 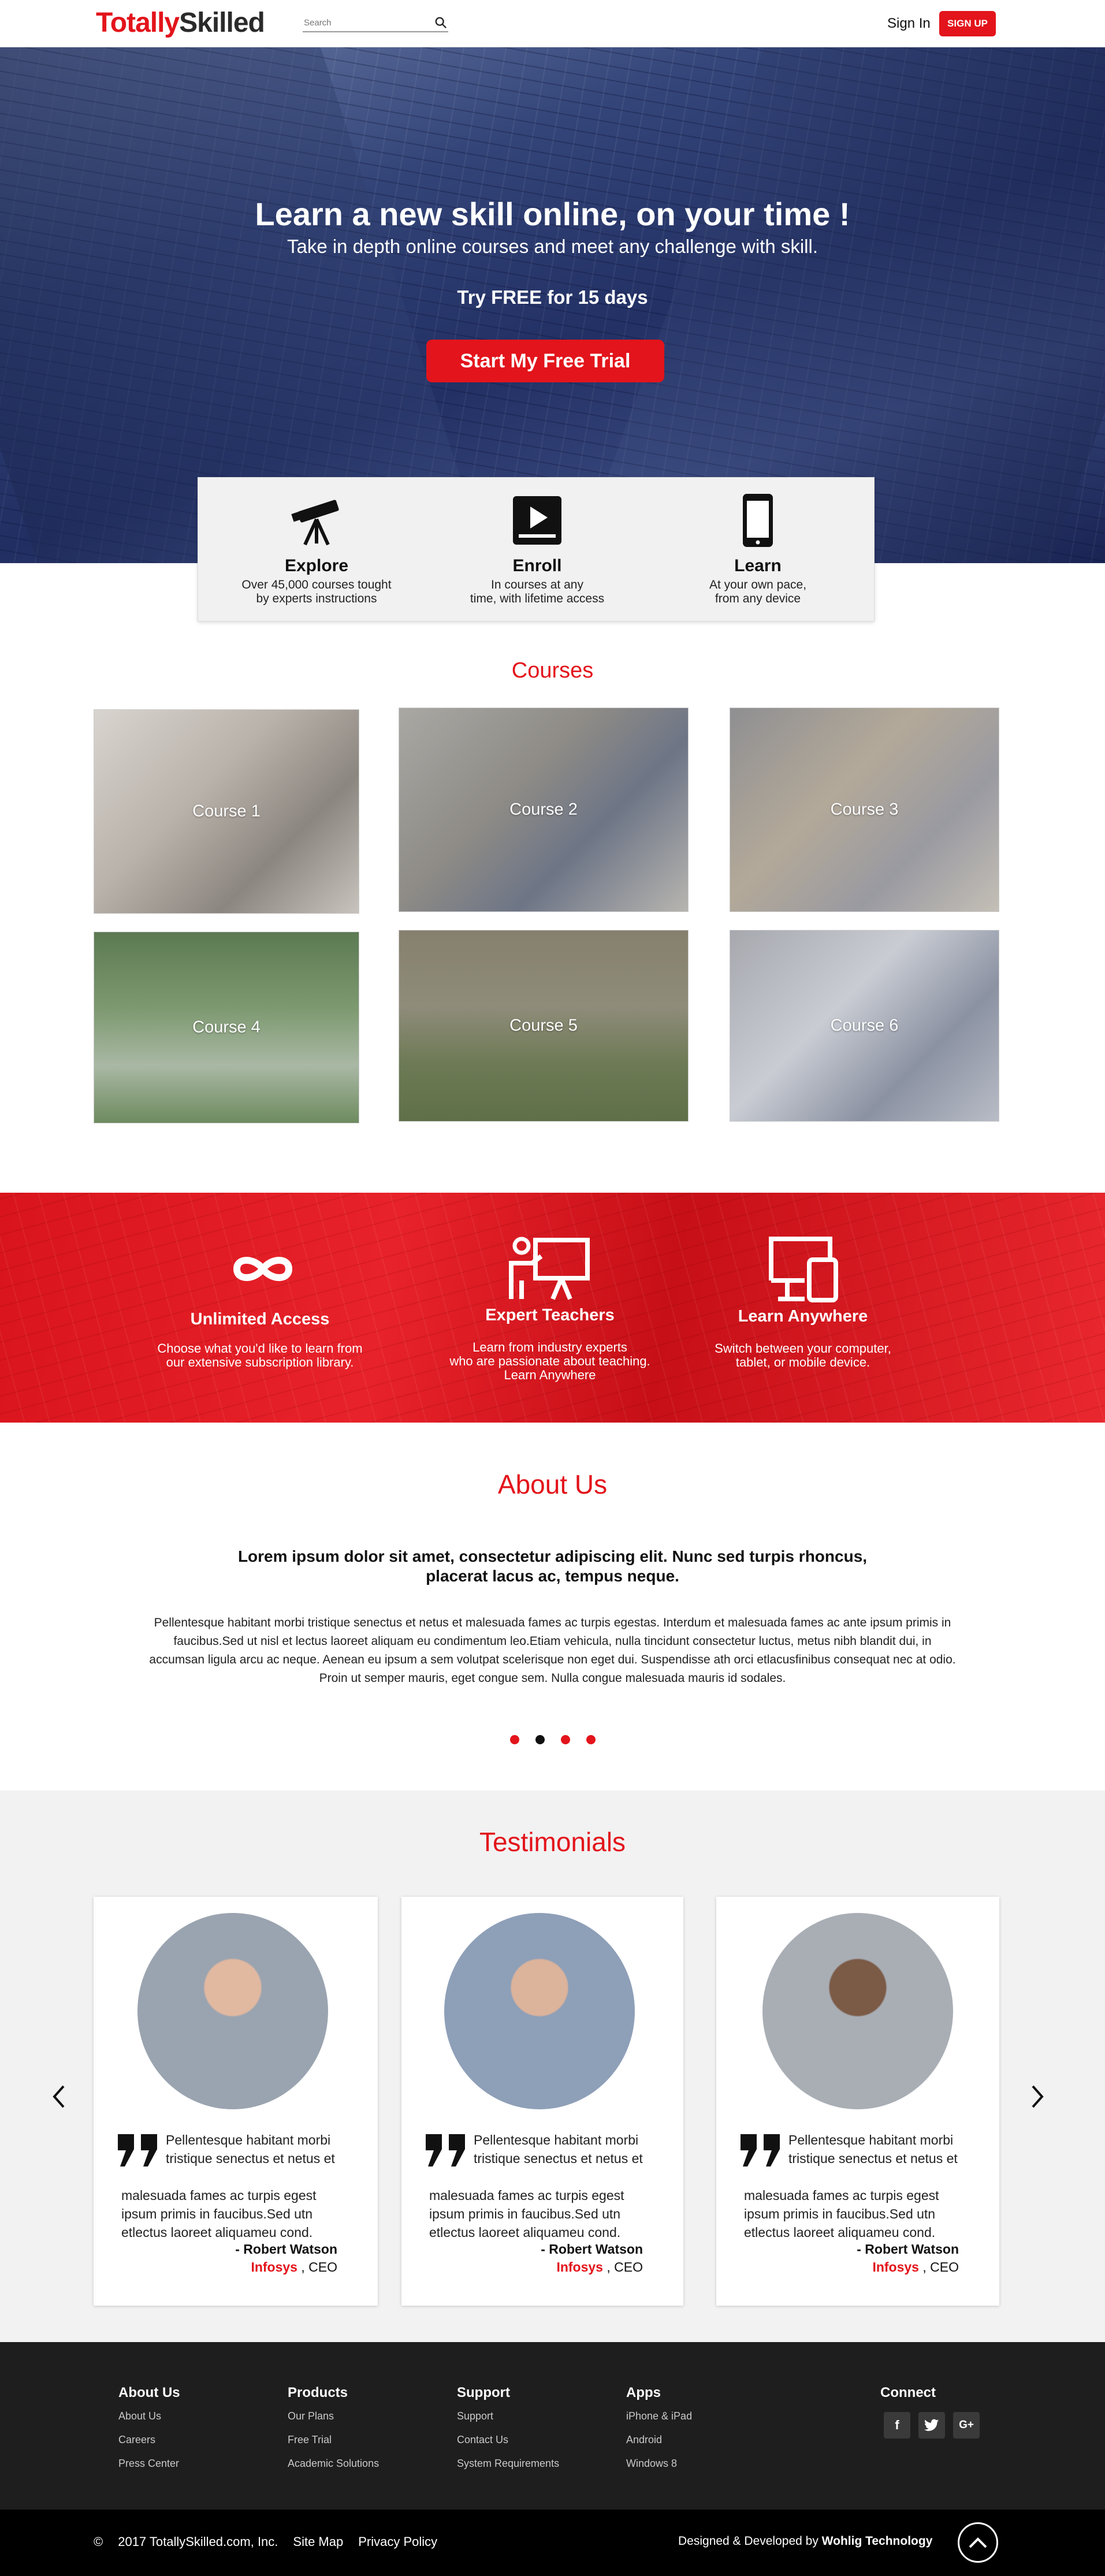 What do you see at coordinates (149, 2464) in the screenshot?
I see `footer-link: Press Center` at bounding box center [149, 2464].